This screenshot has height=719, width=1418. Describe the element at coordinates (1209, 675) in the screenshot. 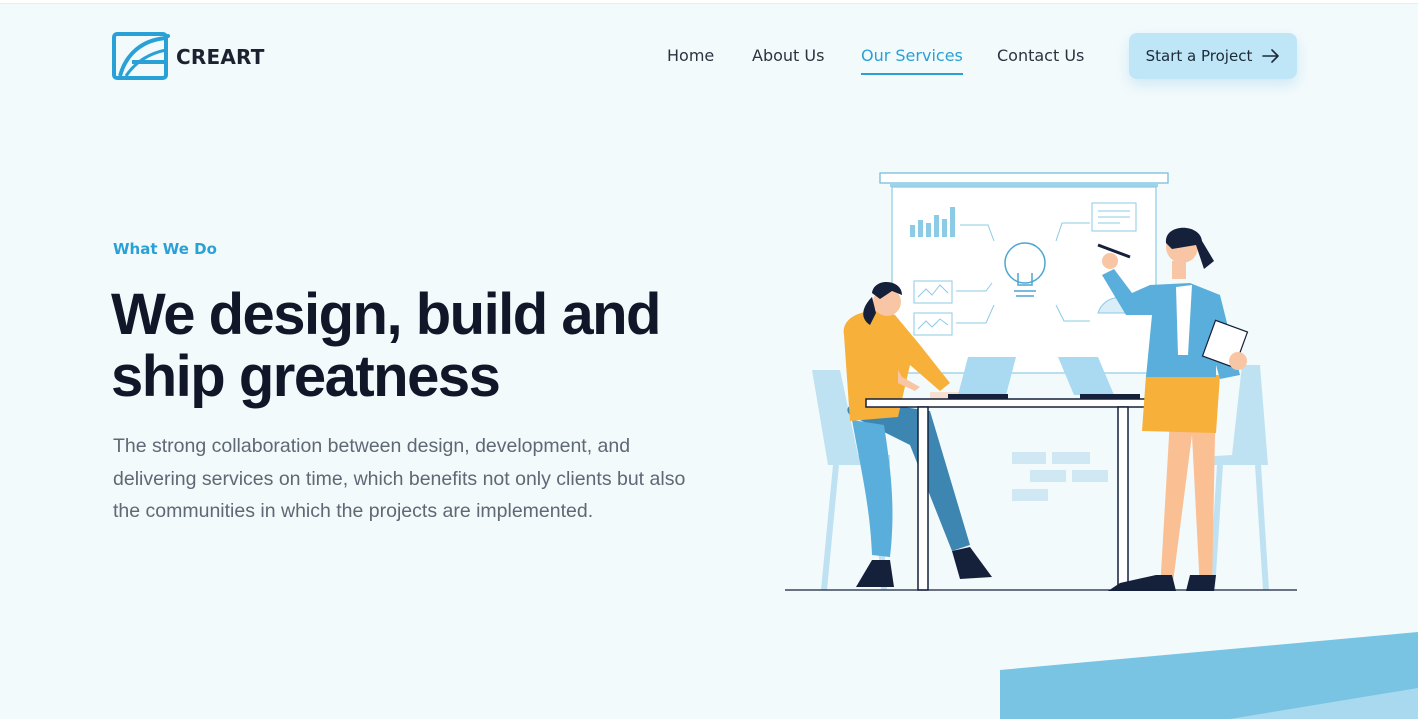

I see `decorative-wedge` at that location.